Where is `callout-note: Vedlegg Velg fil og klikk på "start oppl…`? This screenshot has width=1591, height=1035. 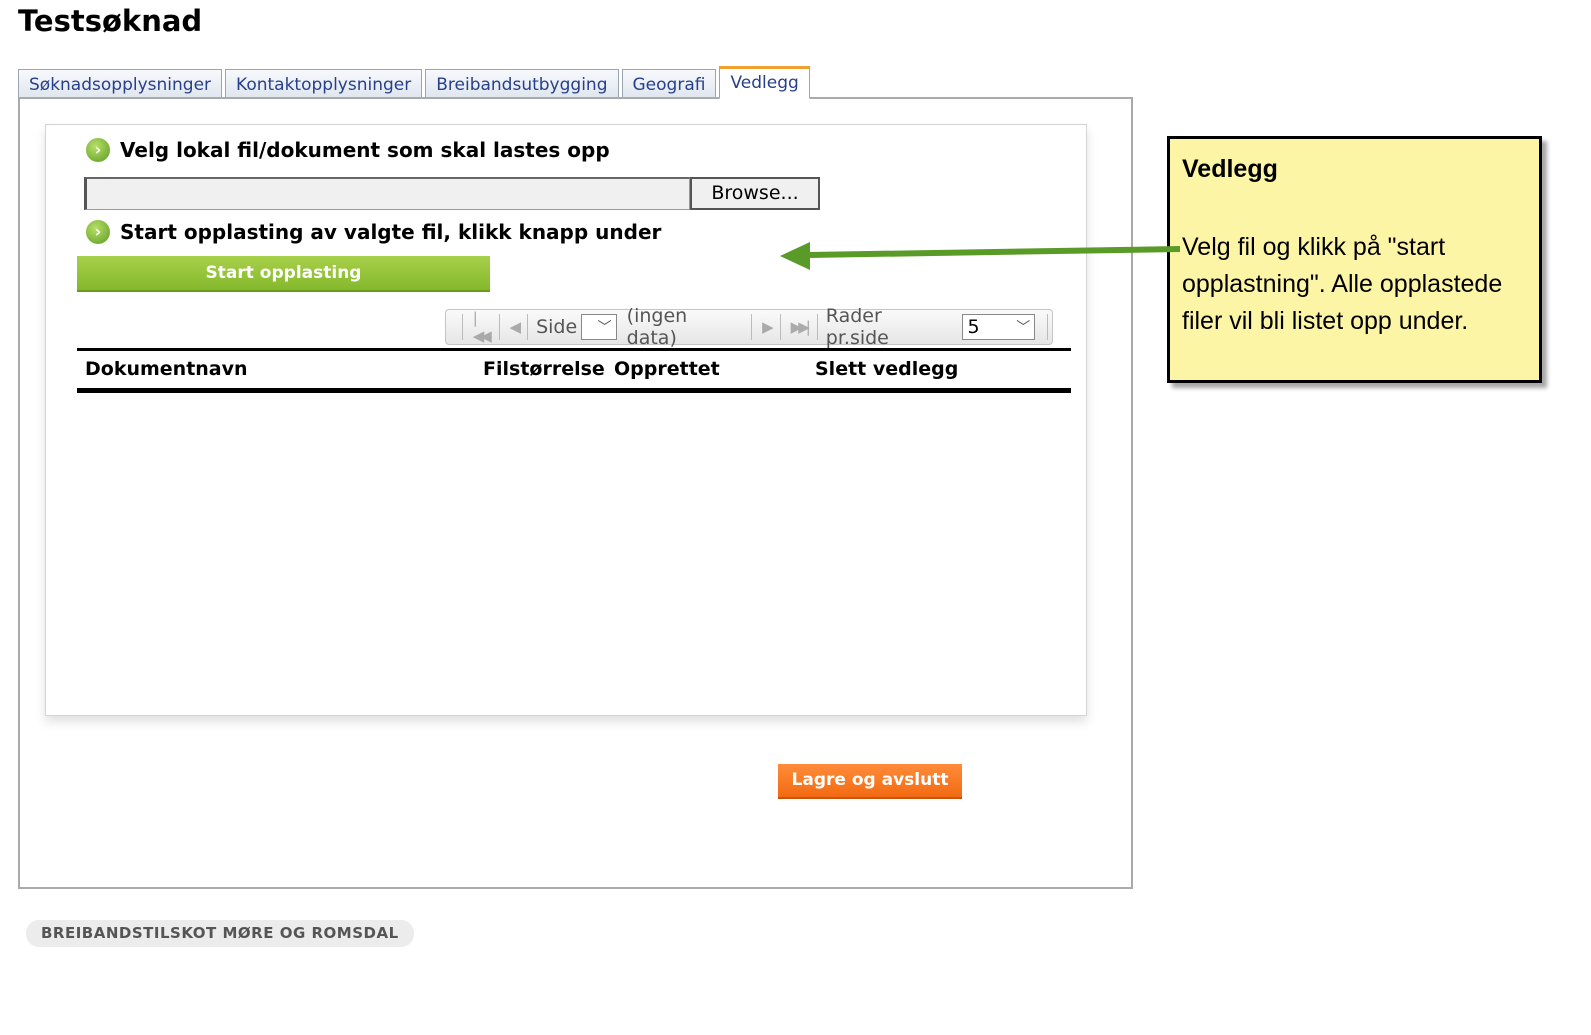 callout-note: Vedlegg Velg fil og klikk på "start oppl… is located at coordinates (1354, 259).